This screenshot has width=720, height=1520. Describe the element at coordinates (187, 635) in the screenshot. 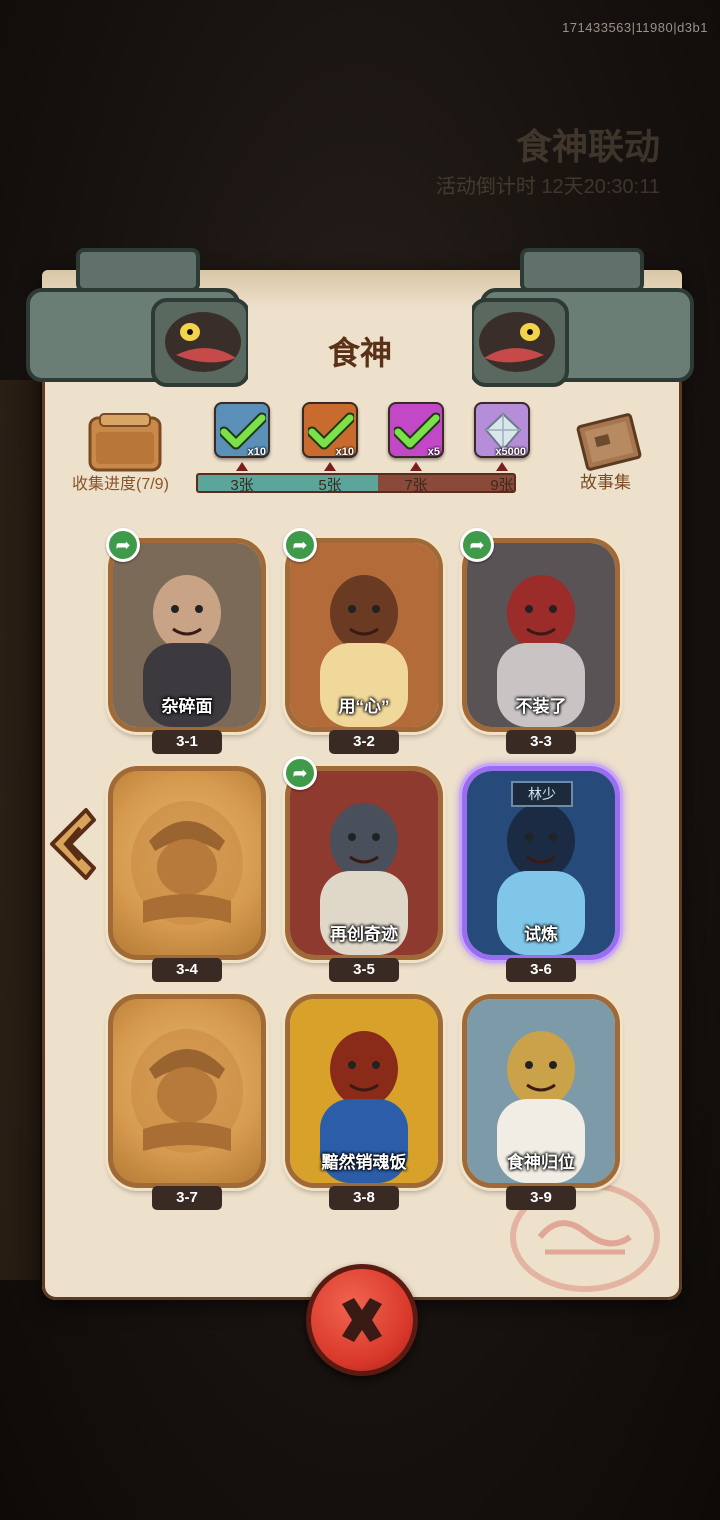

I see `story-card-3-1: 杂碎面` at that location.